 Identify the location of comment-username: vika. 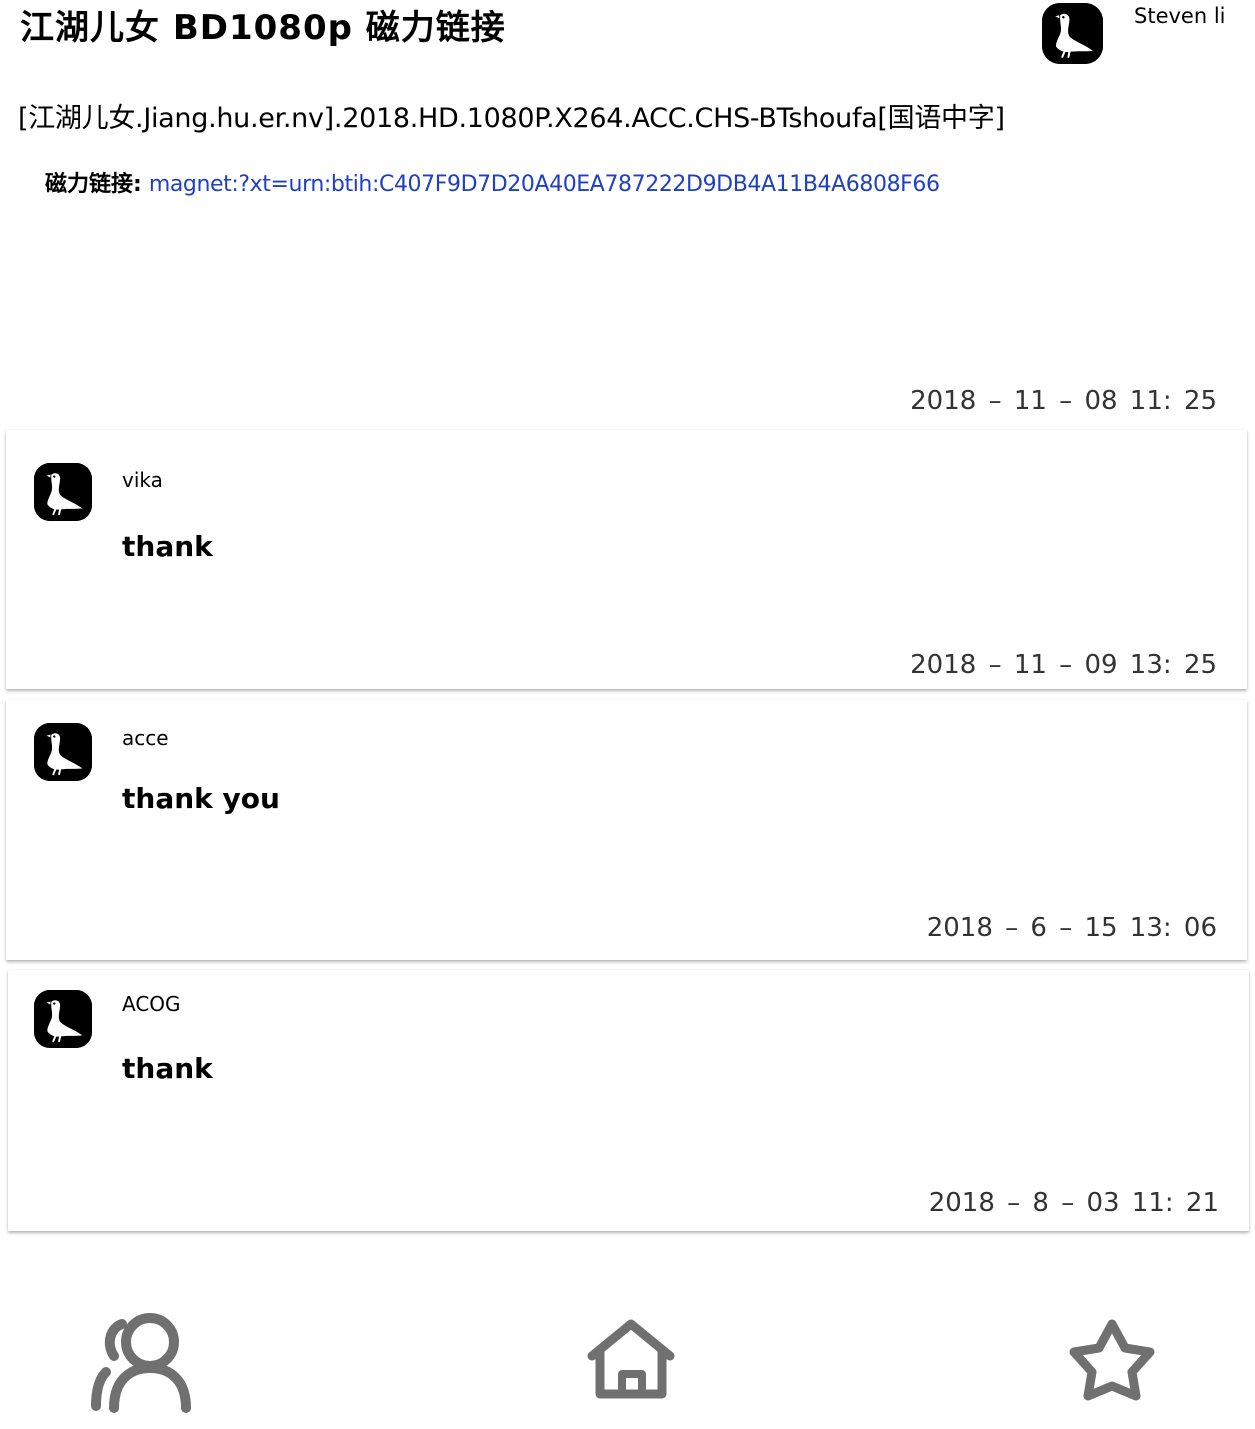
(142, 480).